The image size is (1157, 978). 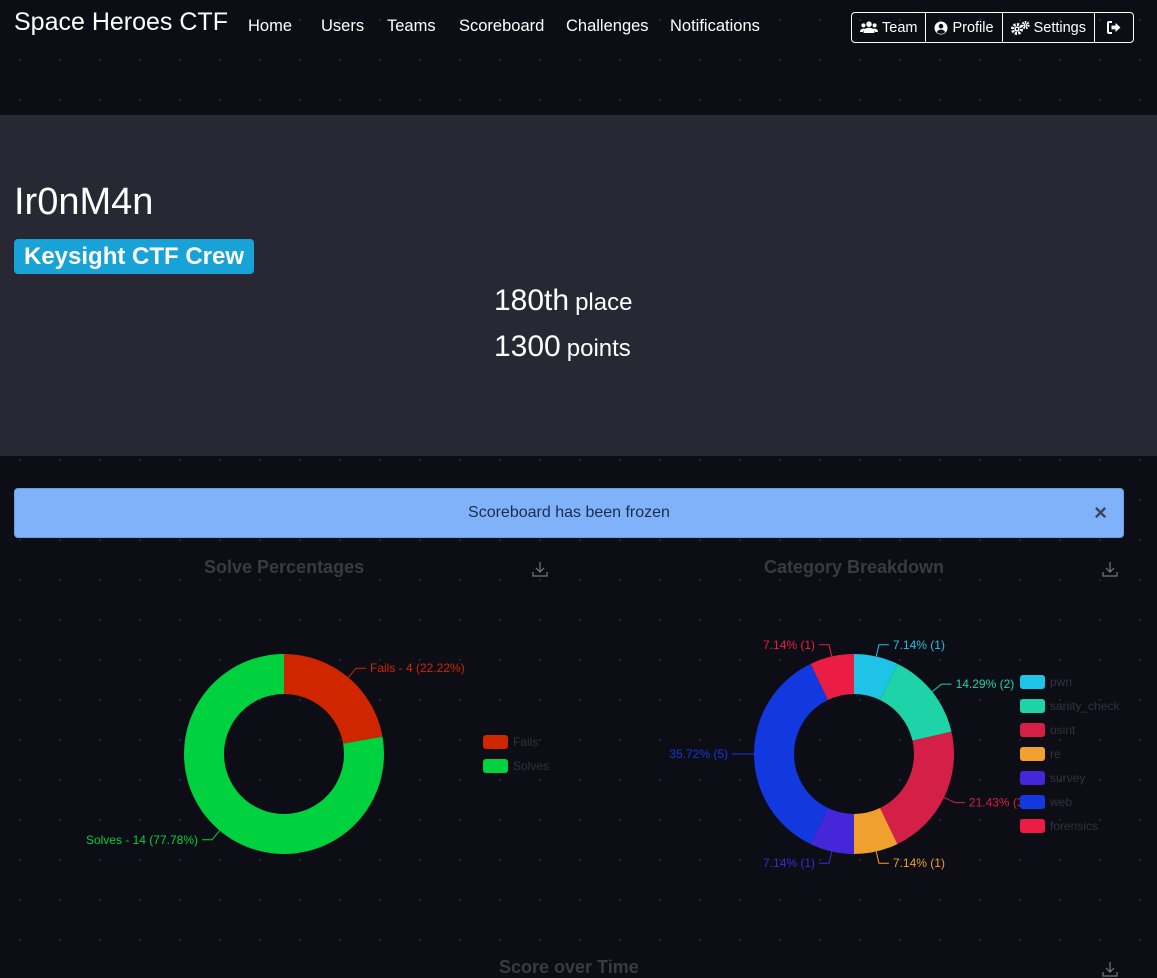 What do you see at coordinates (1067, 778) in the screenshot?
I see `legend-label-survey: survey` at bounding box center [1067, 778].